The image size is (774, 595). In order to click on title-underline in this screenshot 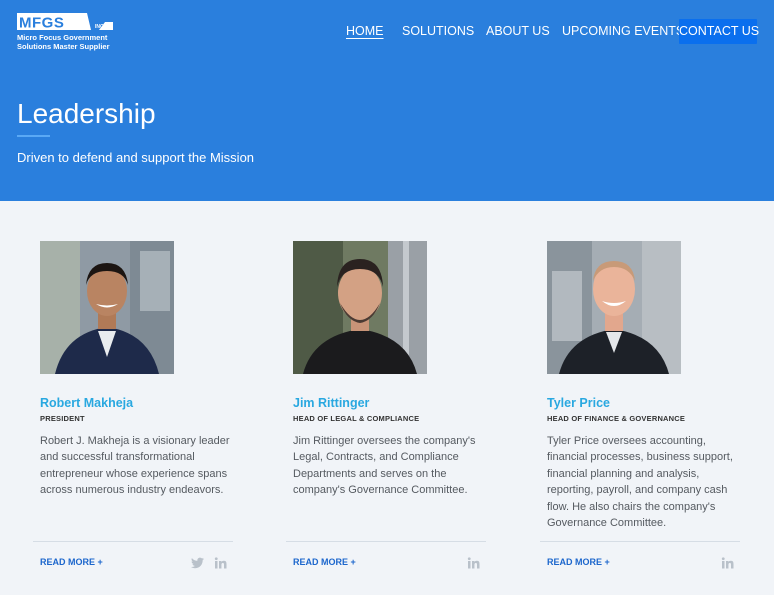, I will do `click(33, 136)`.